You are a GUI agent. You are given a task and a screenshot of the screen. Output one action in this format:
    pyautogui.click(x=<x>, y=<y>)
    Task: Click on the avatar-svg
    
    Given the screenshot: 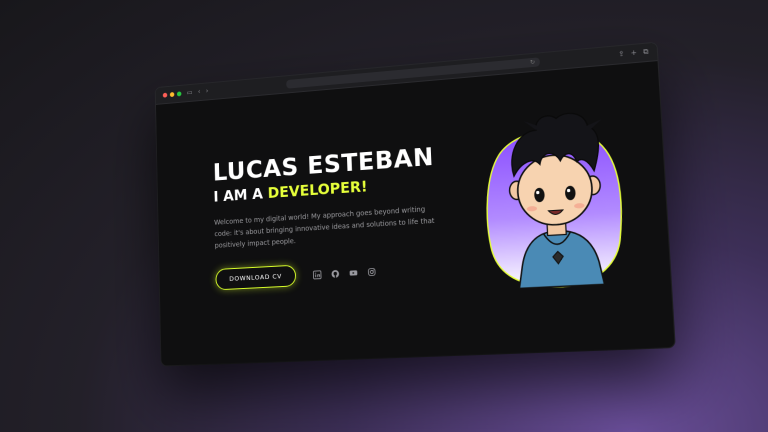 What is the action you would take?
    pyautogui.click(x=557, y=202)
    